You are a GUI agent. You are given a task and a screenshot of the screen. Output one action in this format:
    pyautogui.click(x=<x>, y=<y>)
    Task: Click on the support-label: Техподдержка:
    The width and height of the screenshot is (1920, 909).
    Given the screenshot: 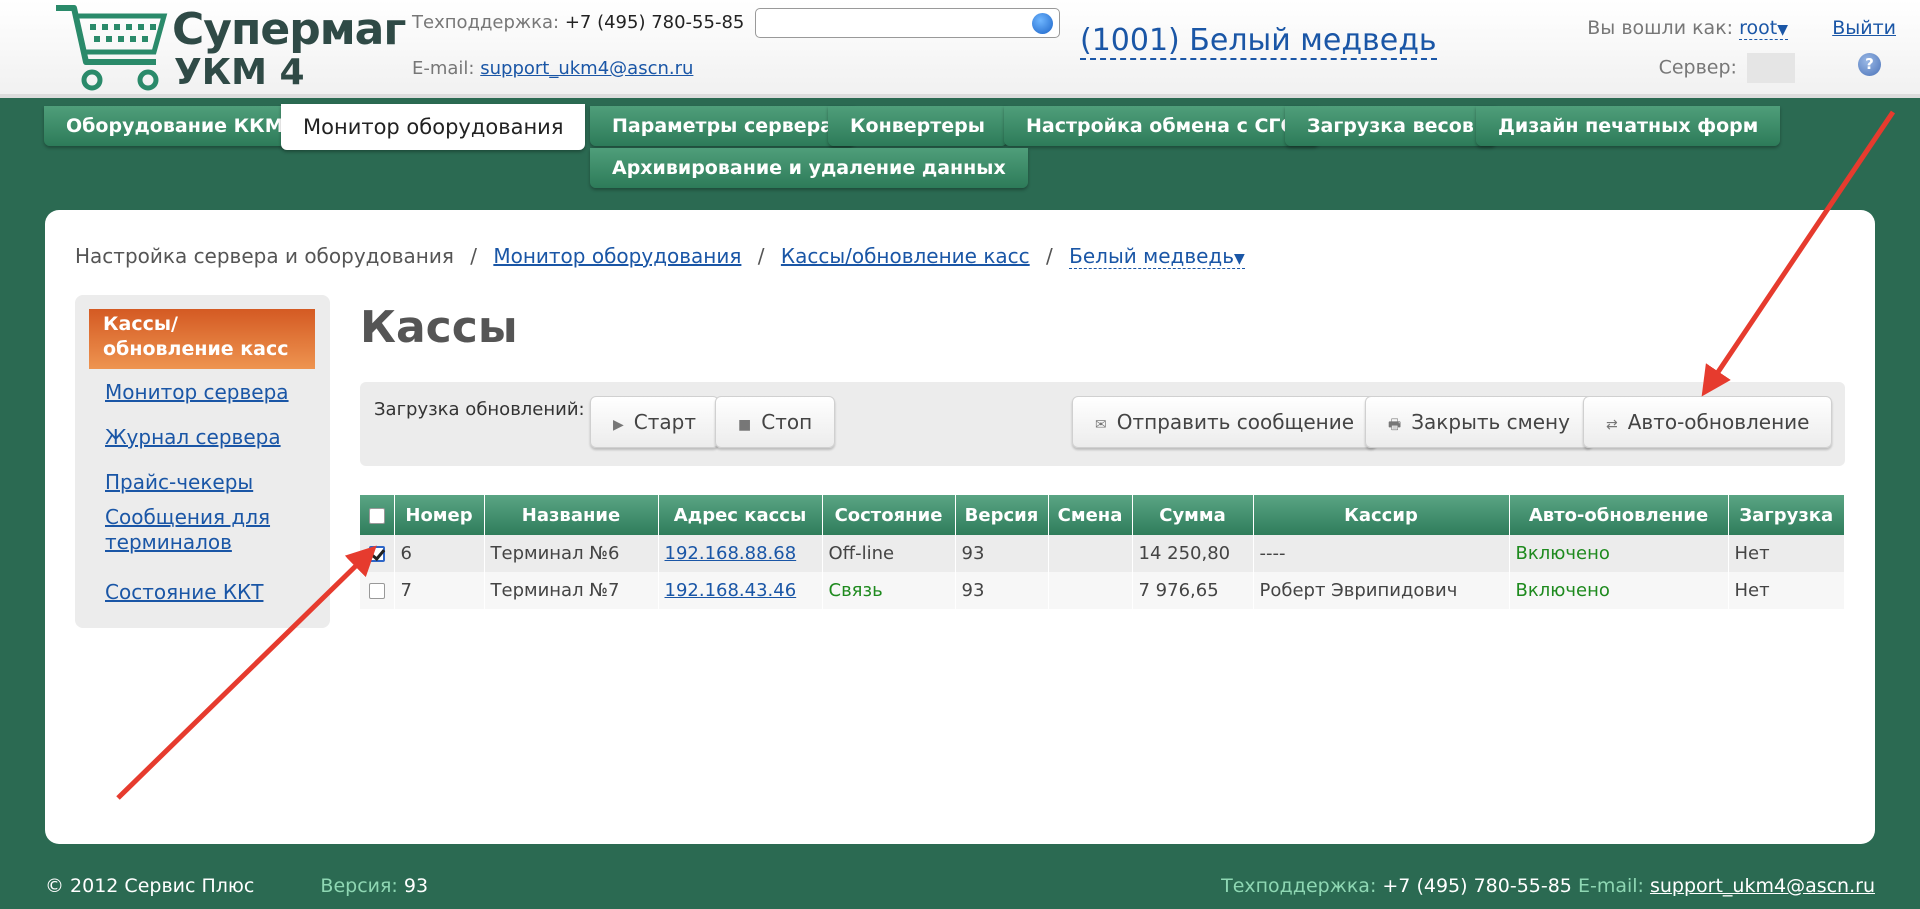 What is the action you would take?
    pyautogui.click(x=486, y=22)
    